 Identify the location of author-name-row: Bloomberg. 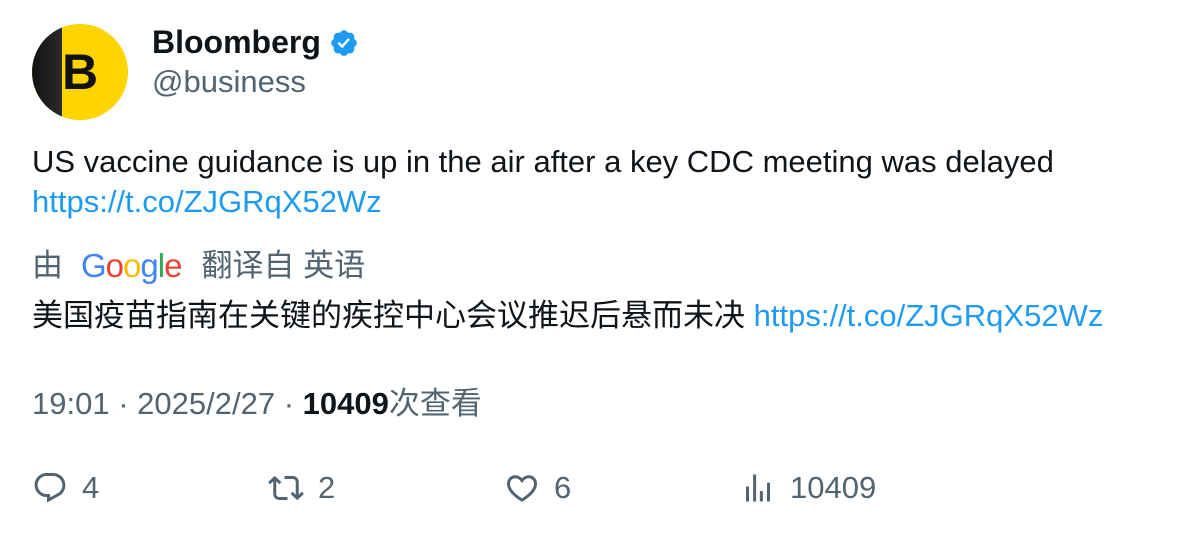
(255, 42).